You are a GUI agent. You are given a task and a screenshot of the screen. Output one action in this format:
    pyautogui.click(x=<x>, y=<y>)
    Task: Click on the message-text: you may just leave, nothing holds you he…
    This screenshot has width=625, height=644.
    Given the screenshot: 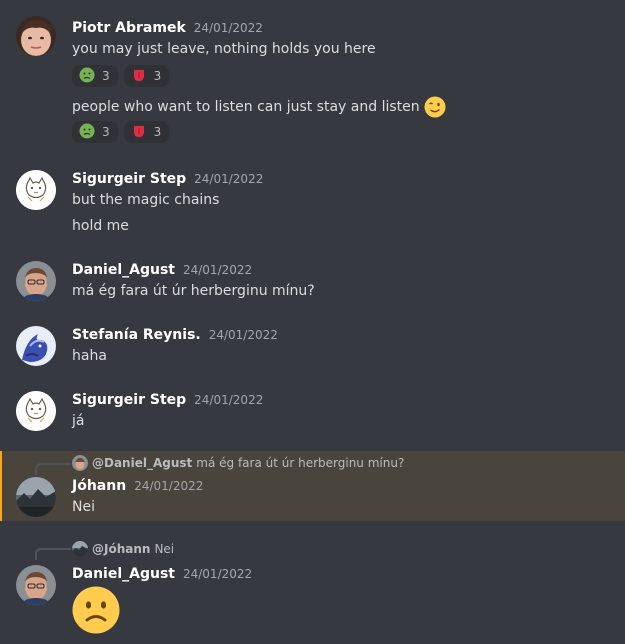 What is the action you would take?
    pyautogui.click(x=224, y=49)
    